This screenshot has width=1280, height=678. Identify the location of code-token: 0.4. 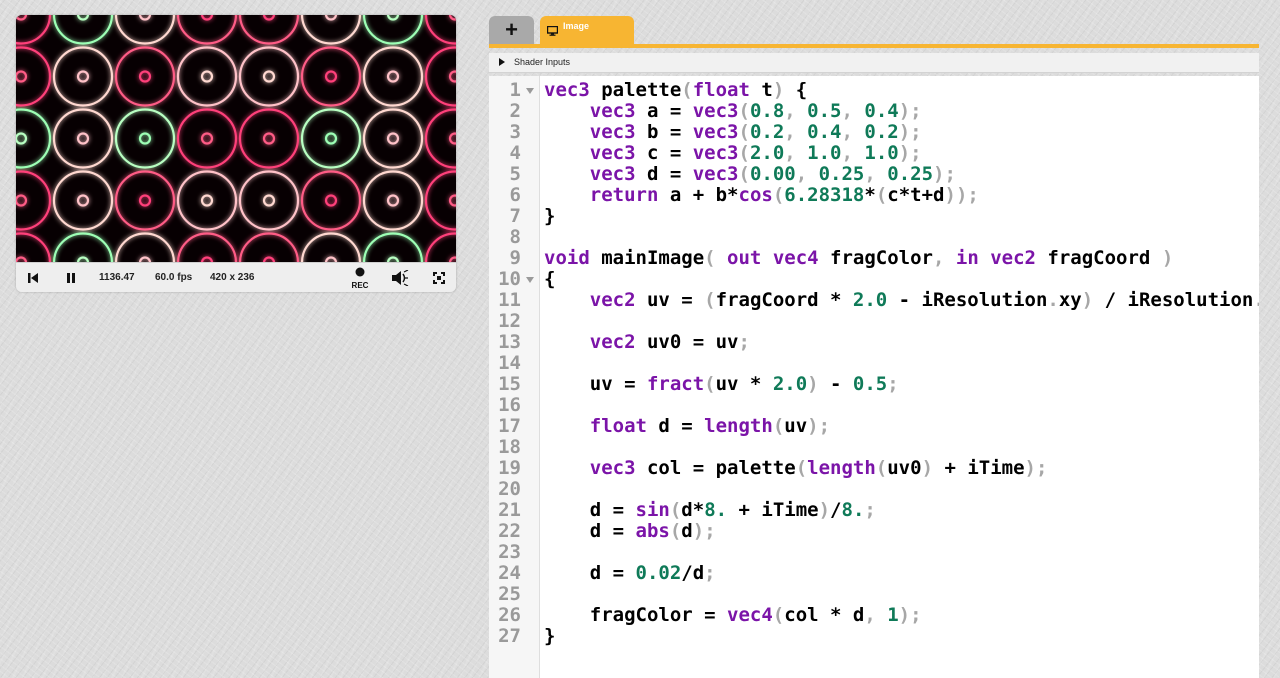
(824, 132).